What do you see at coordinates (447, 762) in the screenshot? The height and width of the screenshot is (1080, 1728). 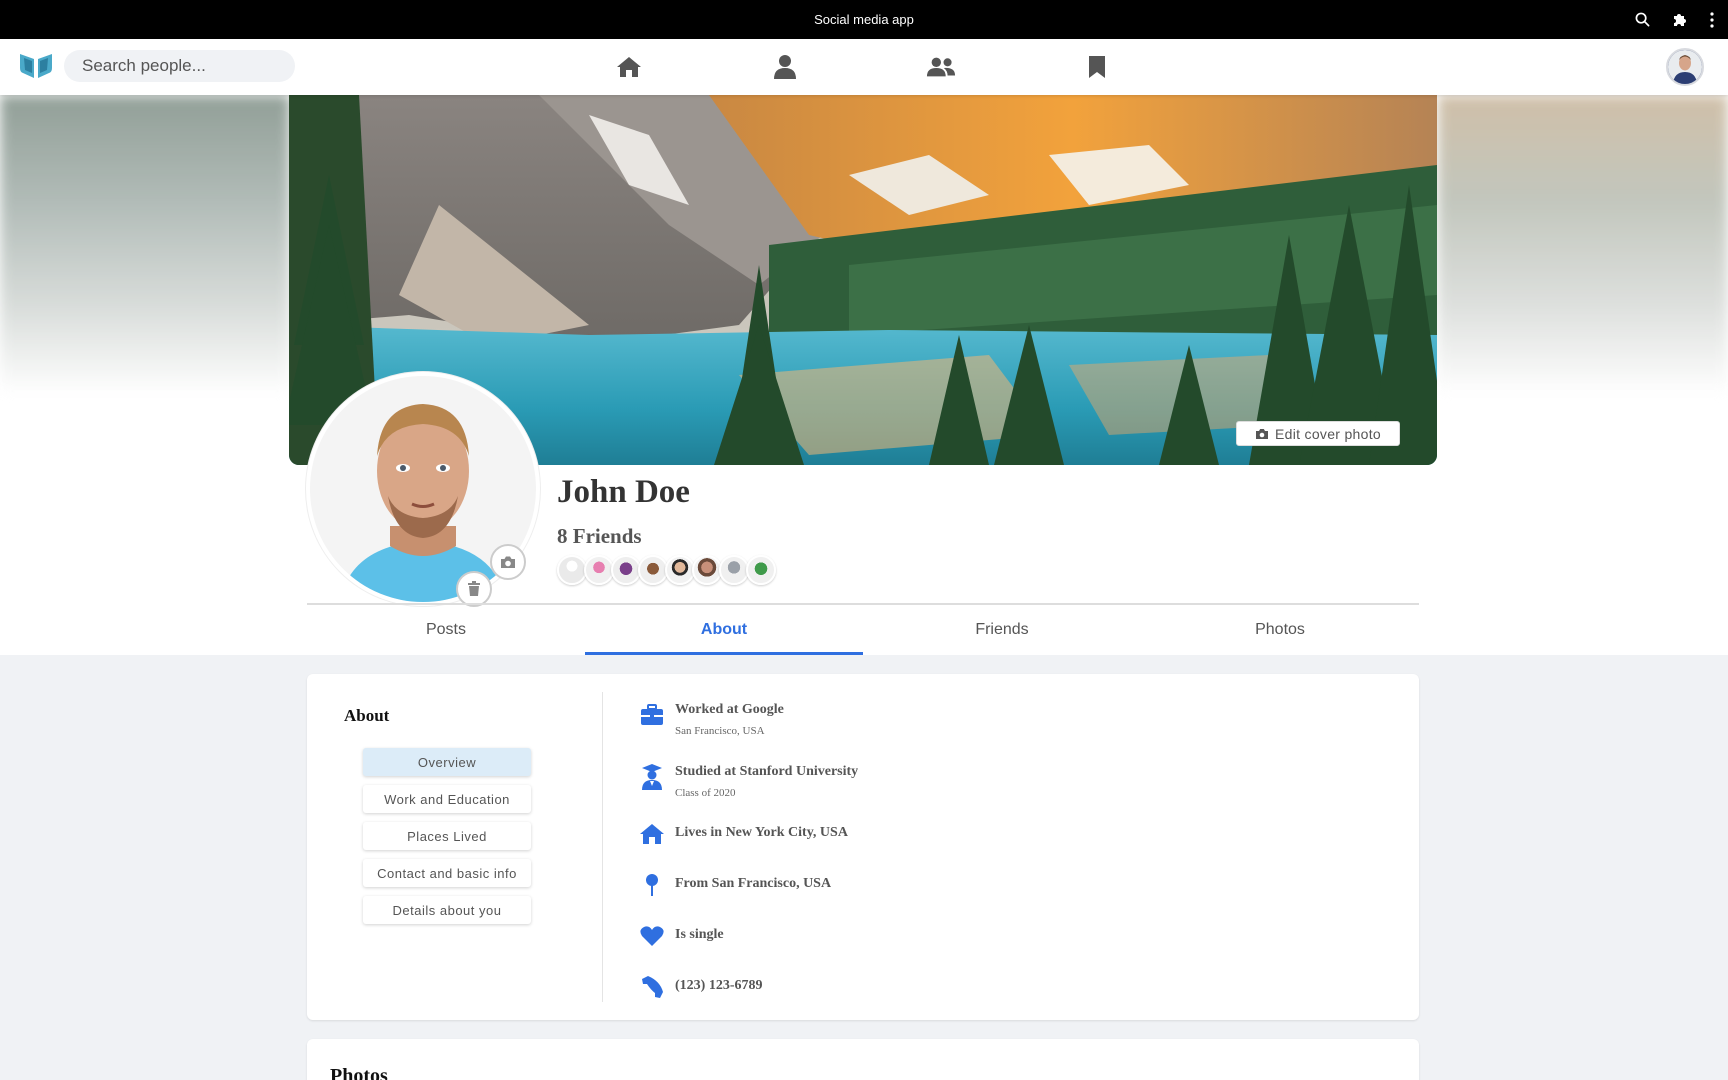 I see `about-nav-overview: Overview` at bounding box center [447, 762].